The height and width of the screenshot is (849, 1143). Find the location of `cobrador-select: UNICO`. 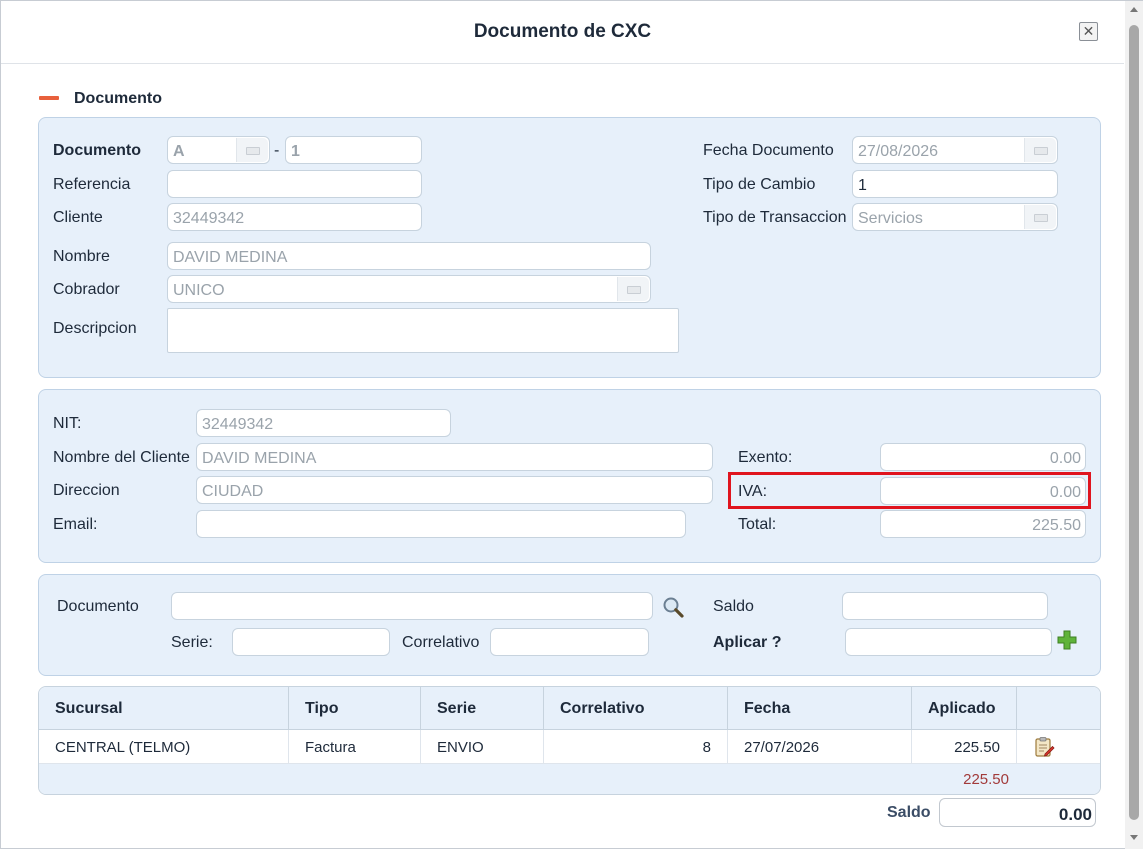

cobrador-select: UNICO is located at coordinates (409, 289).